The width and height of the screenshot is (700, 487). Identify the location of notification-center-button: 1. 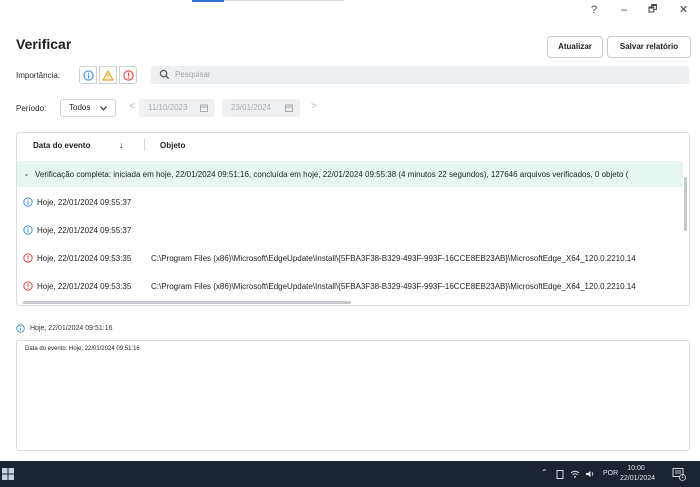
(679, 476).